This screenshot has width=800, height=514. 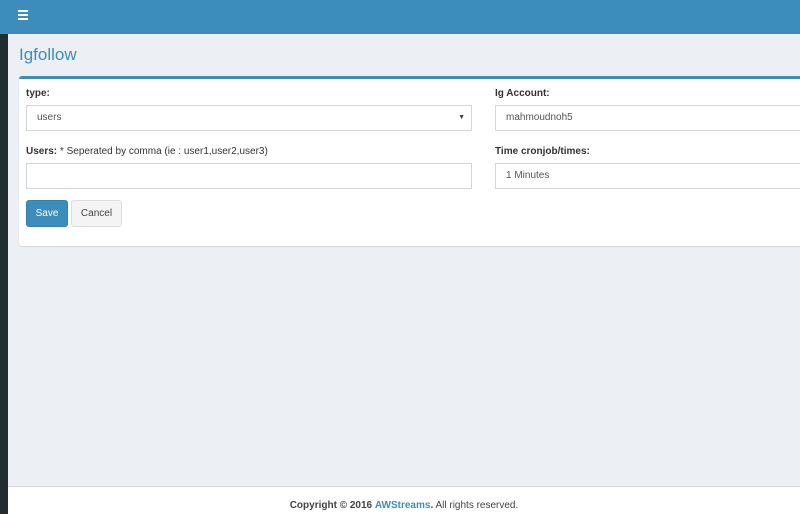 I want to click on hamburger-menu-icon, so click(x=23, y=15).